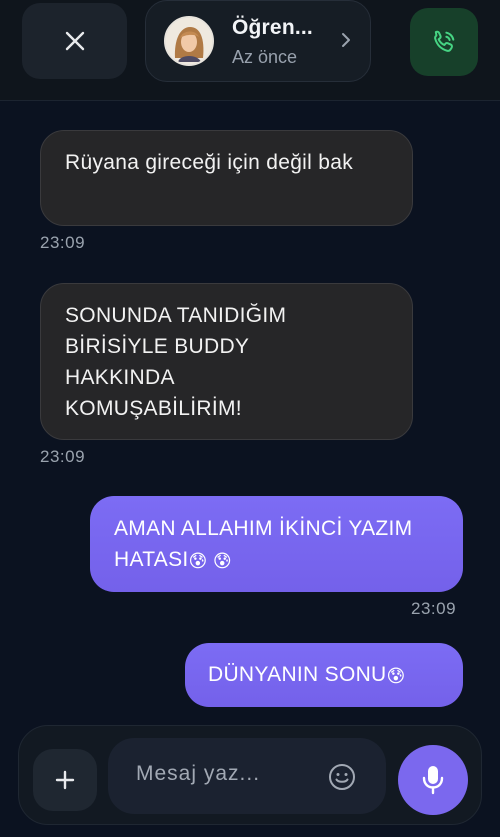  What do you see at coordinates (265, 57) in the screenshot?
I see `contact-status: Az önce` at bounding box center [265, 57].